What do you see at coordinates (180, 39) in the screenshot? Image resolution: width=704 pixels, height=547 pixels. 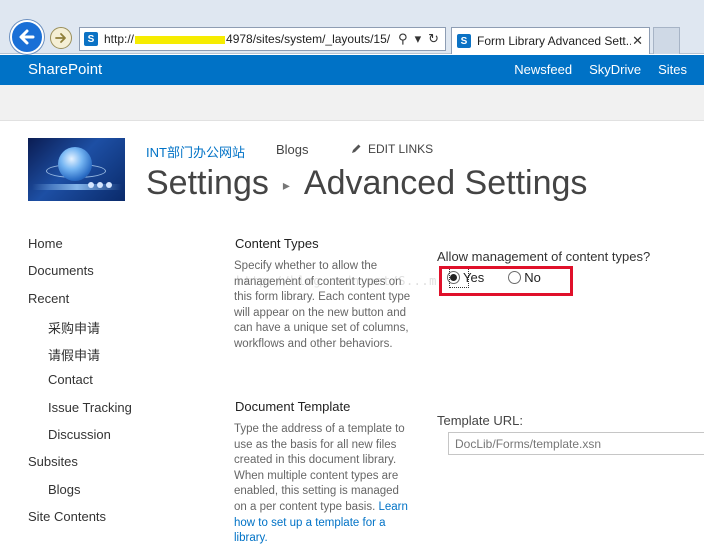 I see `redaction-highlight` at bounding box center [180, 39].